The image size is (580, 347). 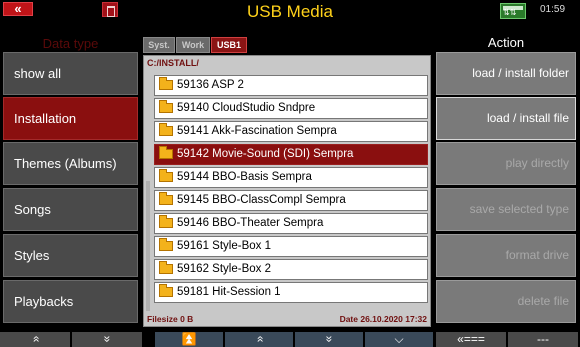 I want to click on page-down-button: », so click(x=107, y=339).